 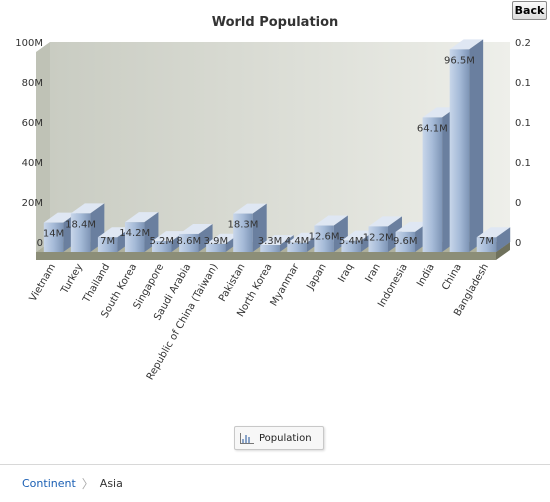 I want to click on bar-side, so click(x=476, y=145).